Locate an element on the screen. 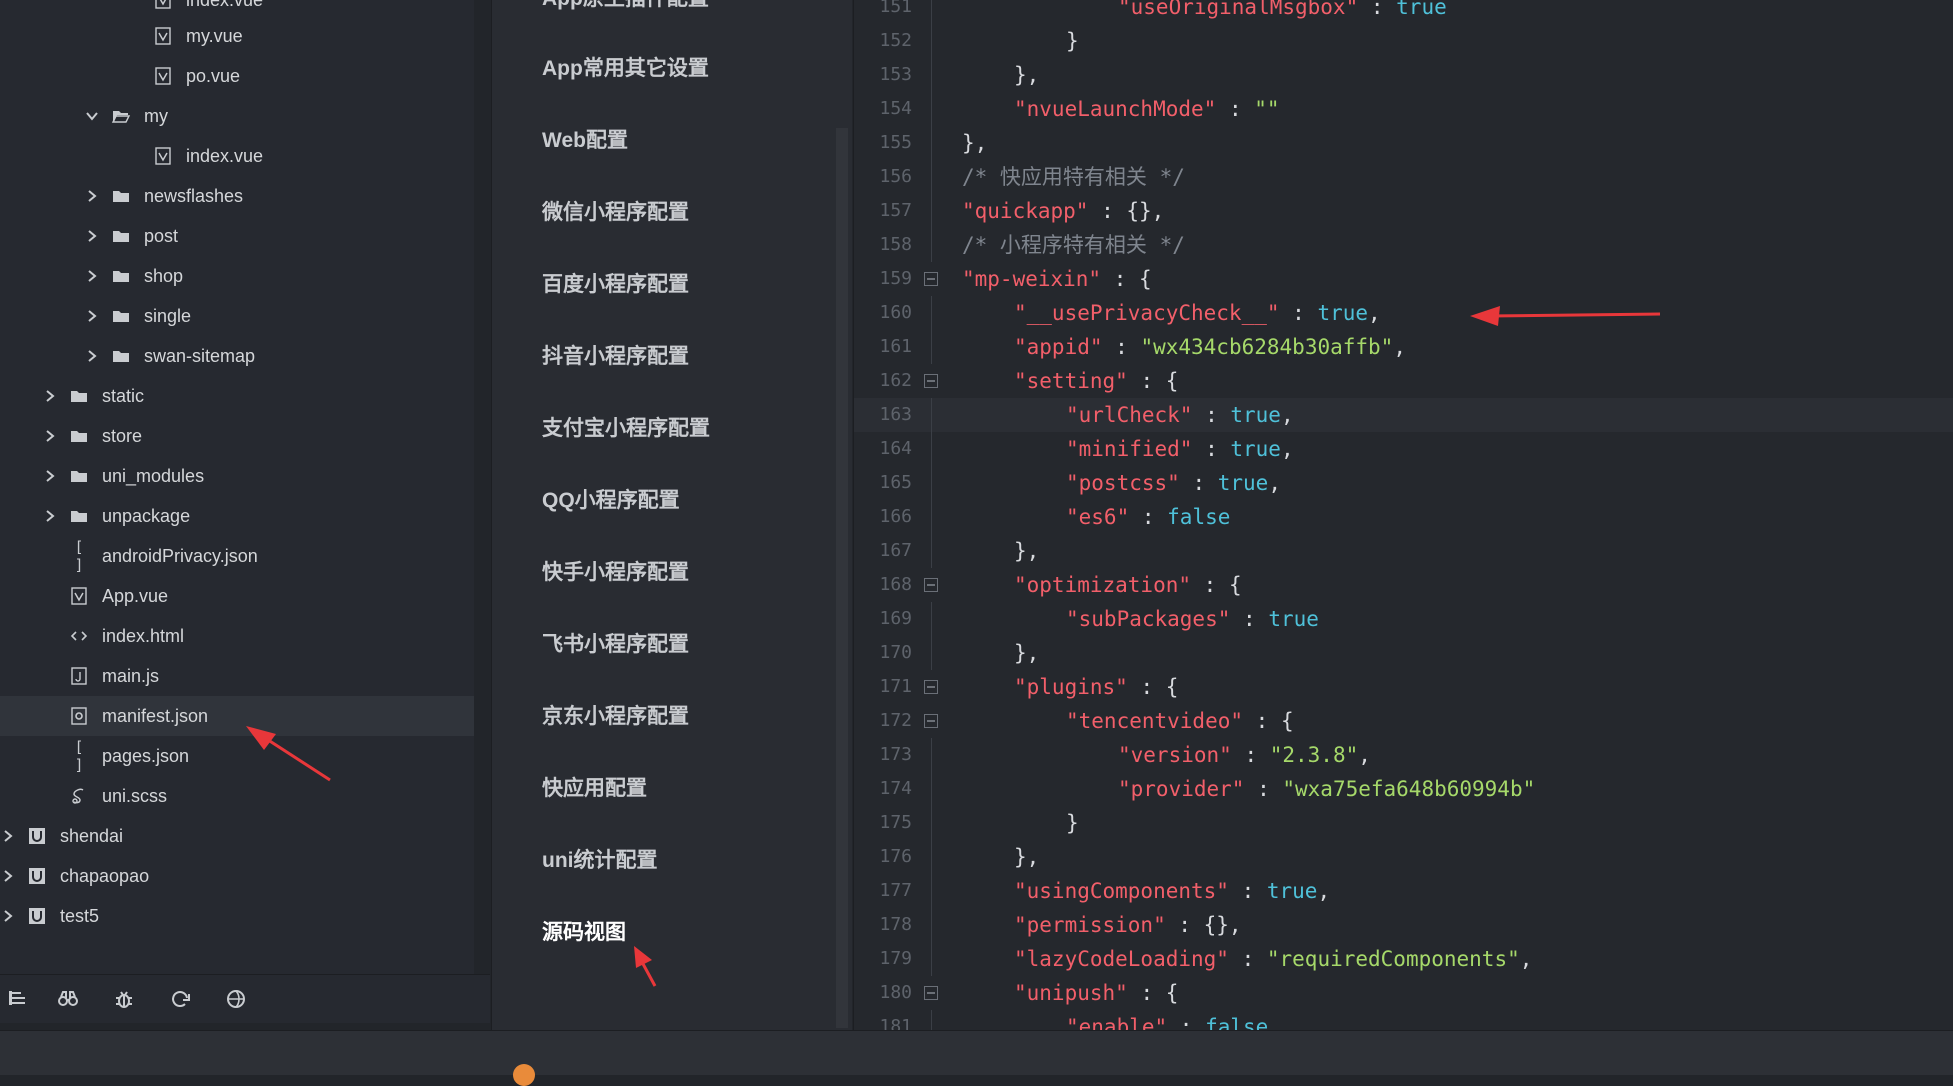 The image size is (1953, 1086). tree-item: [ ] androidPrivacy.json is located at coordinates (237, 556).